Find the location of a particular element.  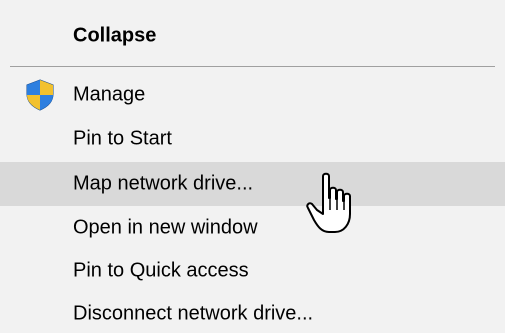

menu-item-pin-to-start: Pin to Start is located at coordinates (252, 139).